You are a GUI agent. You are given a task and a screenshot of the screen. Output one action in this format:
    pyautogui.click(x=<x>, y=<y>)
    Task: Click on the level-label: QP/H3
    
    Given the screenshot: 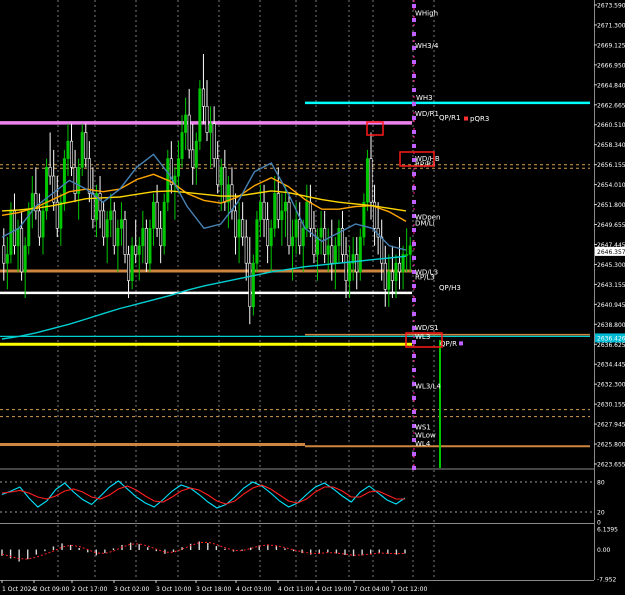 What is the action you would take?
    pyautogui.click(x=450, y=288)
    